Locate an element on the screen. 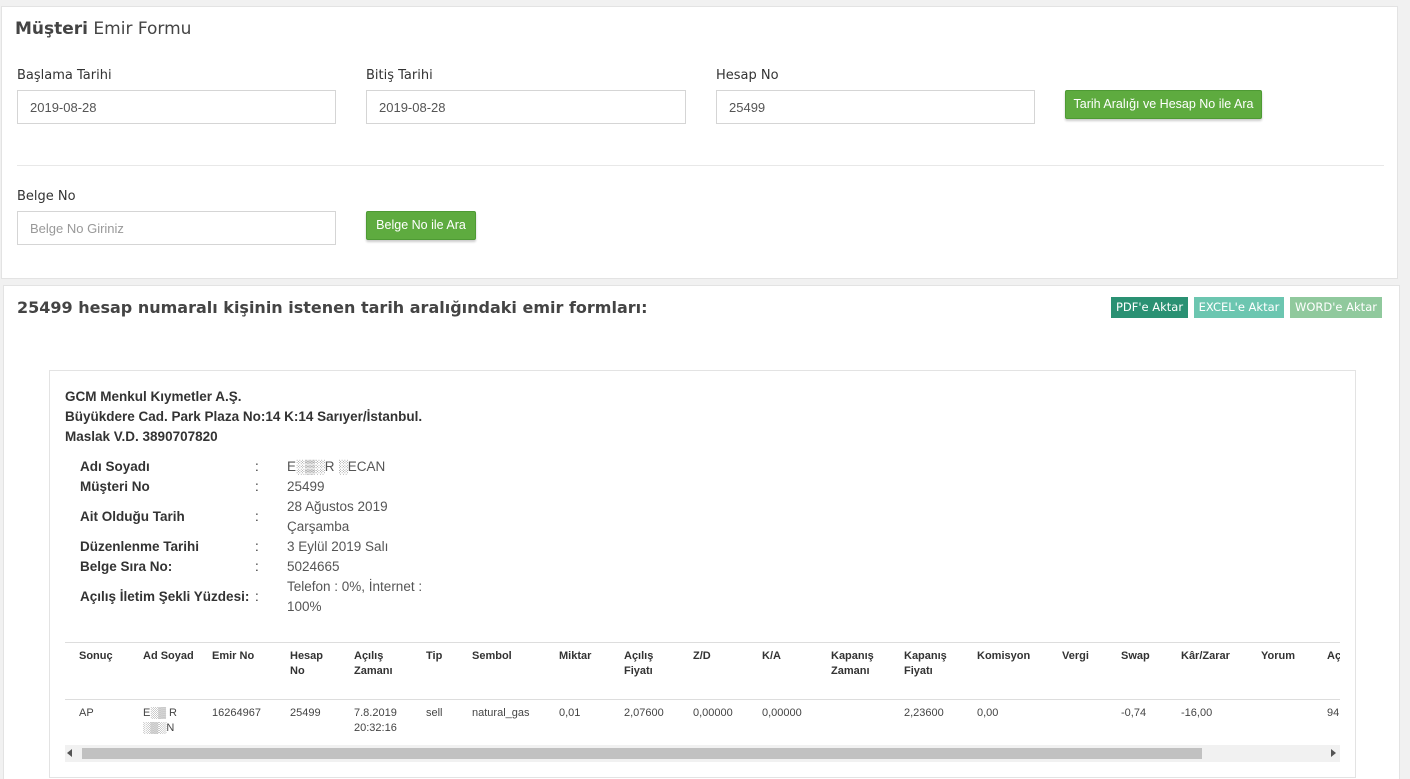 The image size is (1410, 779). form-divider is located at coordinates (700, 165).